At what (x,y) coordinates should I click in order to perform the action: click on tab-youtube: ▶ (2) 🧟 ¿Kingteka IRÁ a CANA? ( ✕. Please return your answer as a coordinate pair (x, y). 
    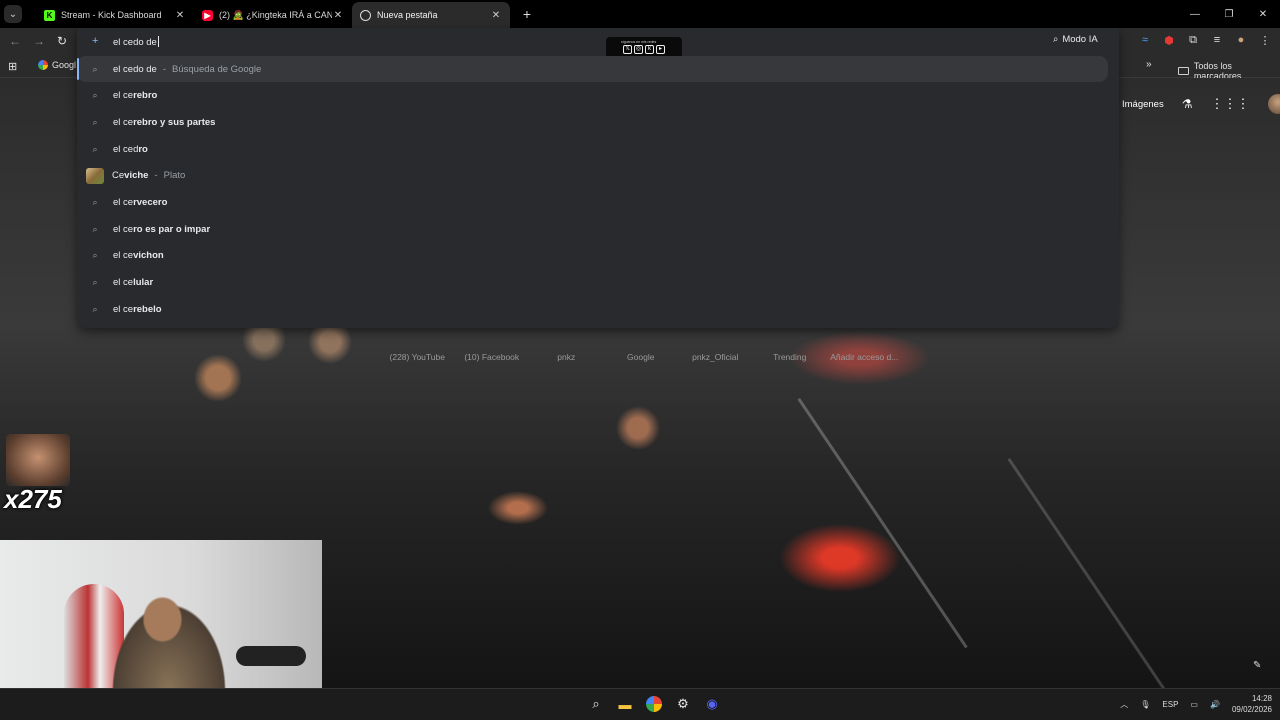
    Looking at the image, I should click on (273, 15).